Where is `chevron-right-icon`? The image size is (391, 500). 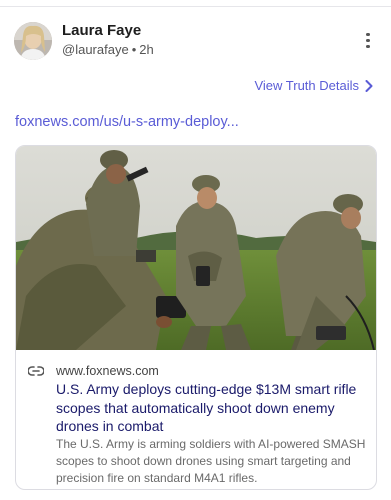 chevron-right-icon is located at coordinates (369, 85).